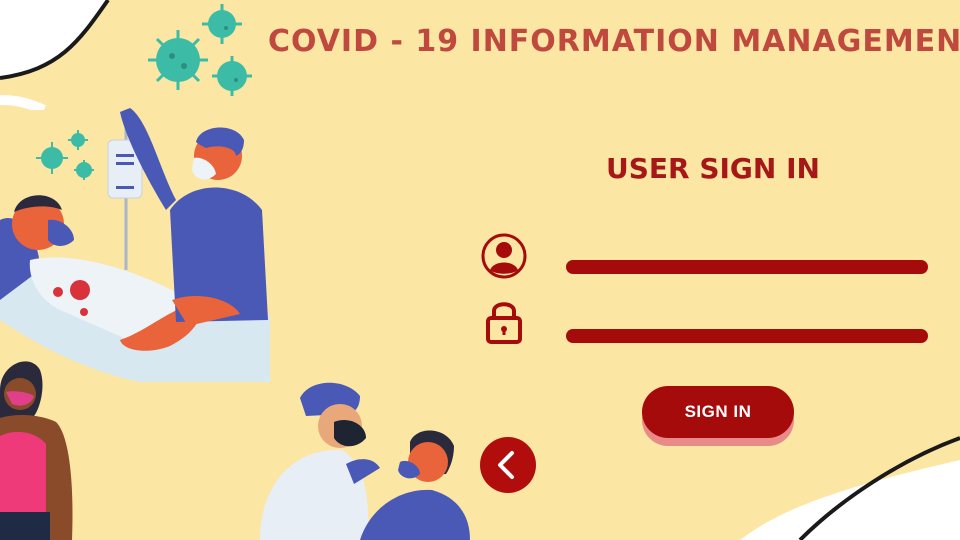 Image resolution: width=960 pixels, height=540 pixels. What do you see at coordinates (614, 41) in the screenshot?
I see `app-title: COVID - 19 INFORMATION MANAGEMENT` at bounding box center [614, 41].